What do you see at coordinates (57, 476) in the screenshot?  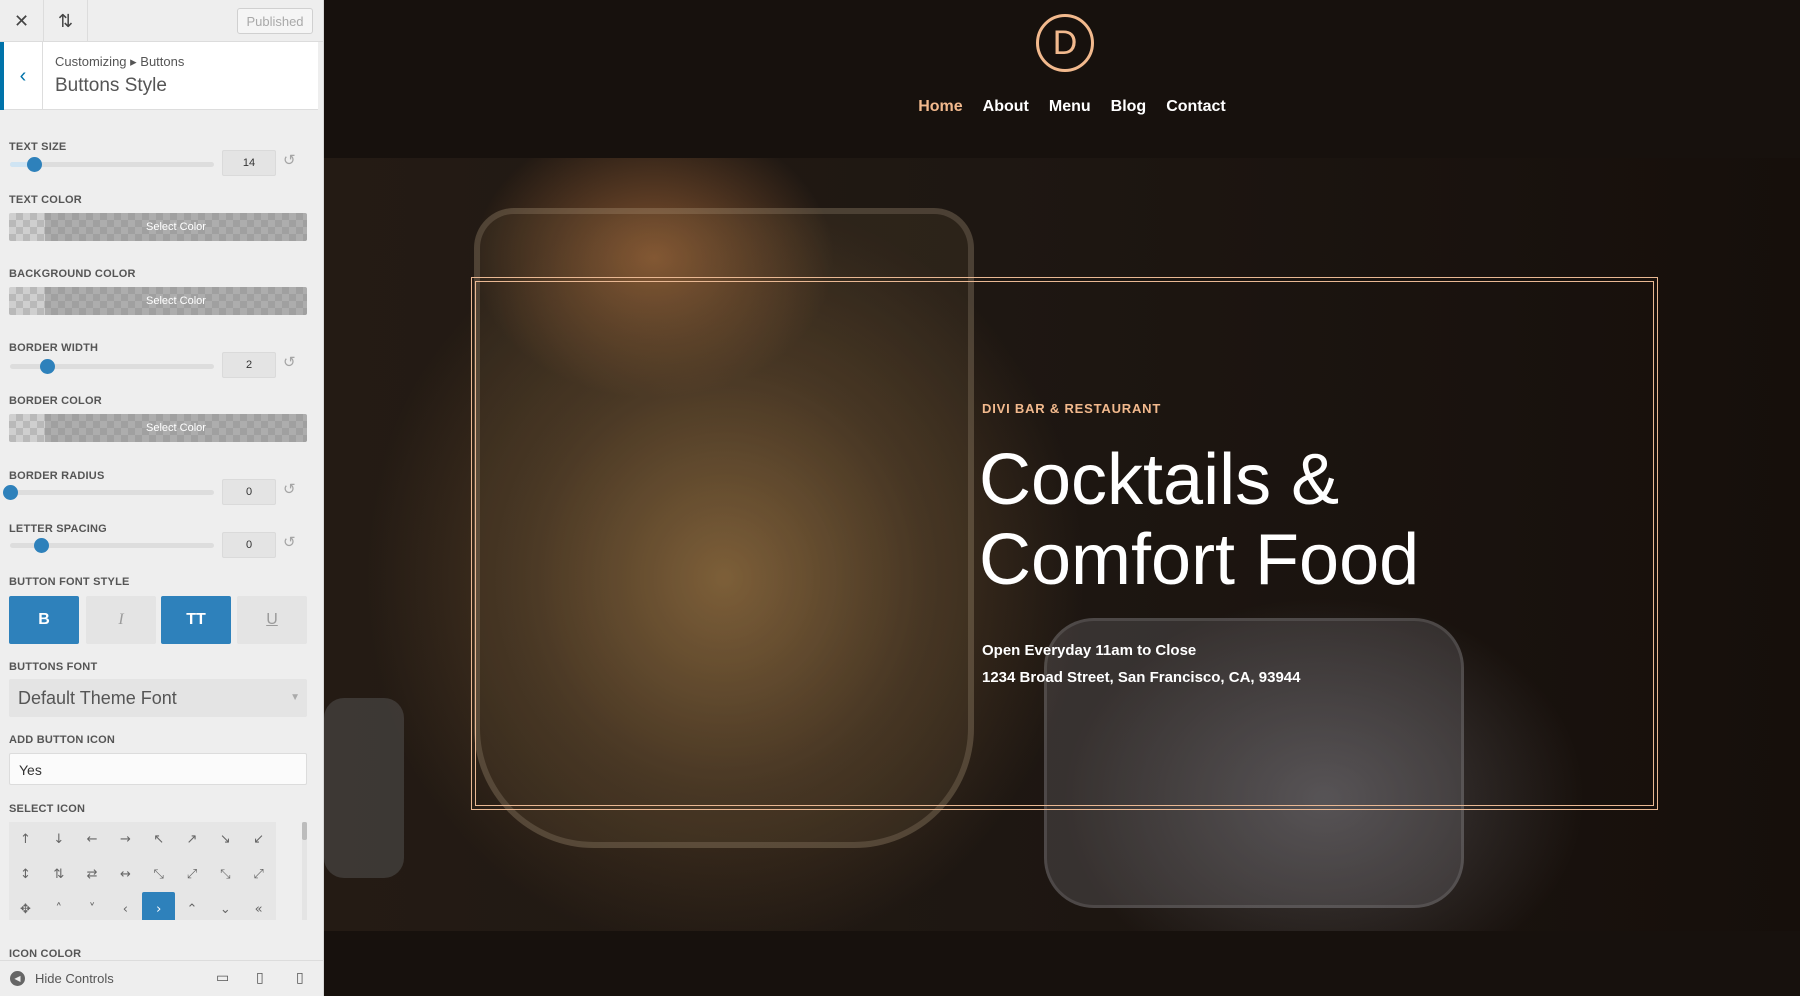 I see `border-radius-label: BORDER RADIUS` at bounding box center [57, 476].